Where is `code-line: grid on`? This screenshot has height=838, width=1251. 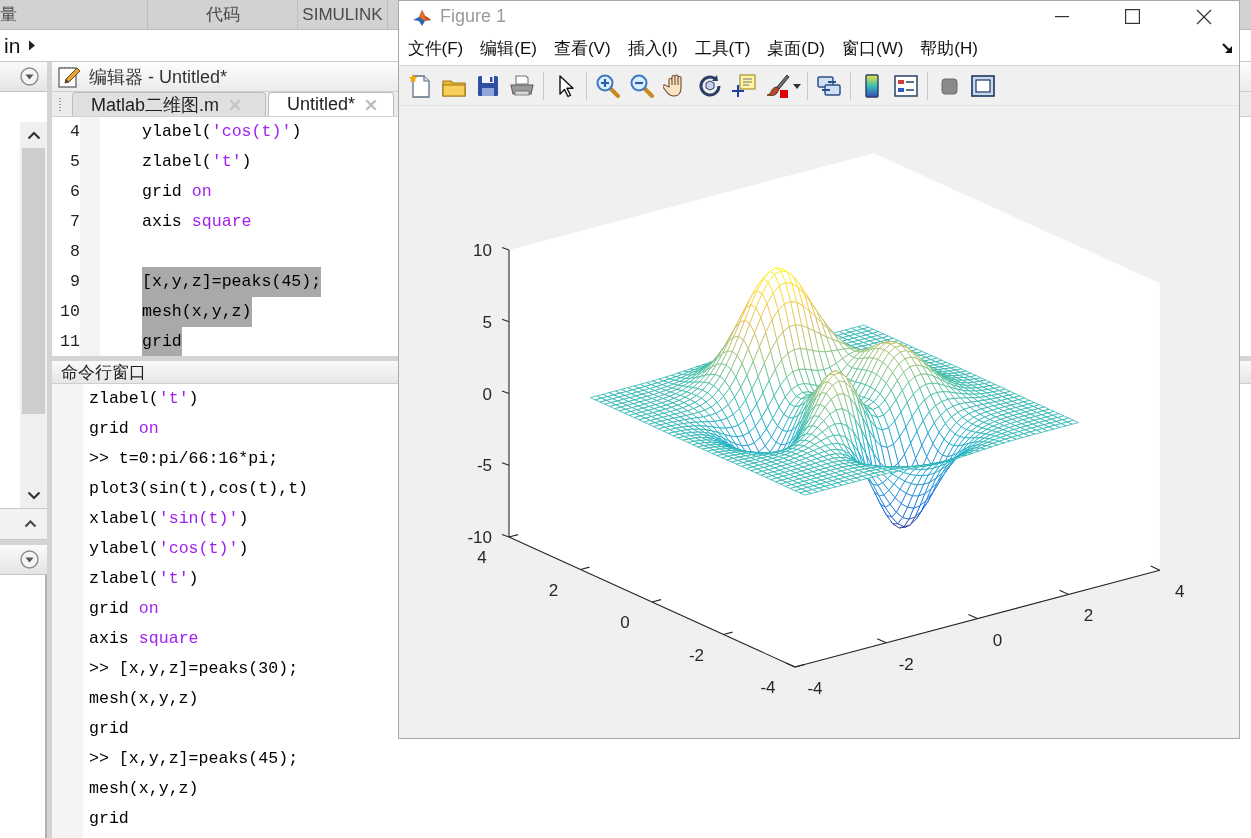 code-line: grid on is located at coordinates (177, 192).